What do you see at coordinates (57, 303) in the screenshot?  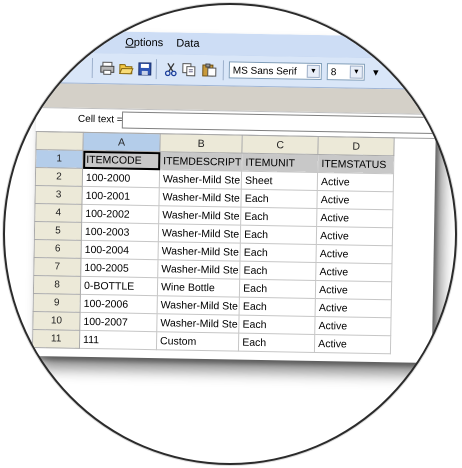 I see `row-header: 9` at bounding box center [57, 303].